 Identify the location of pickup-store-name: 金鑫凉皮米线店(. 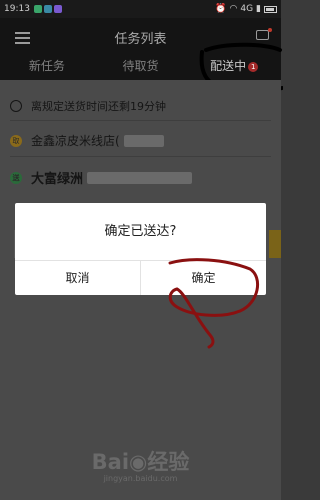
(75, 141).